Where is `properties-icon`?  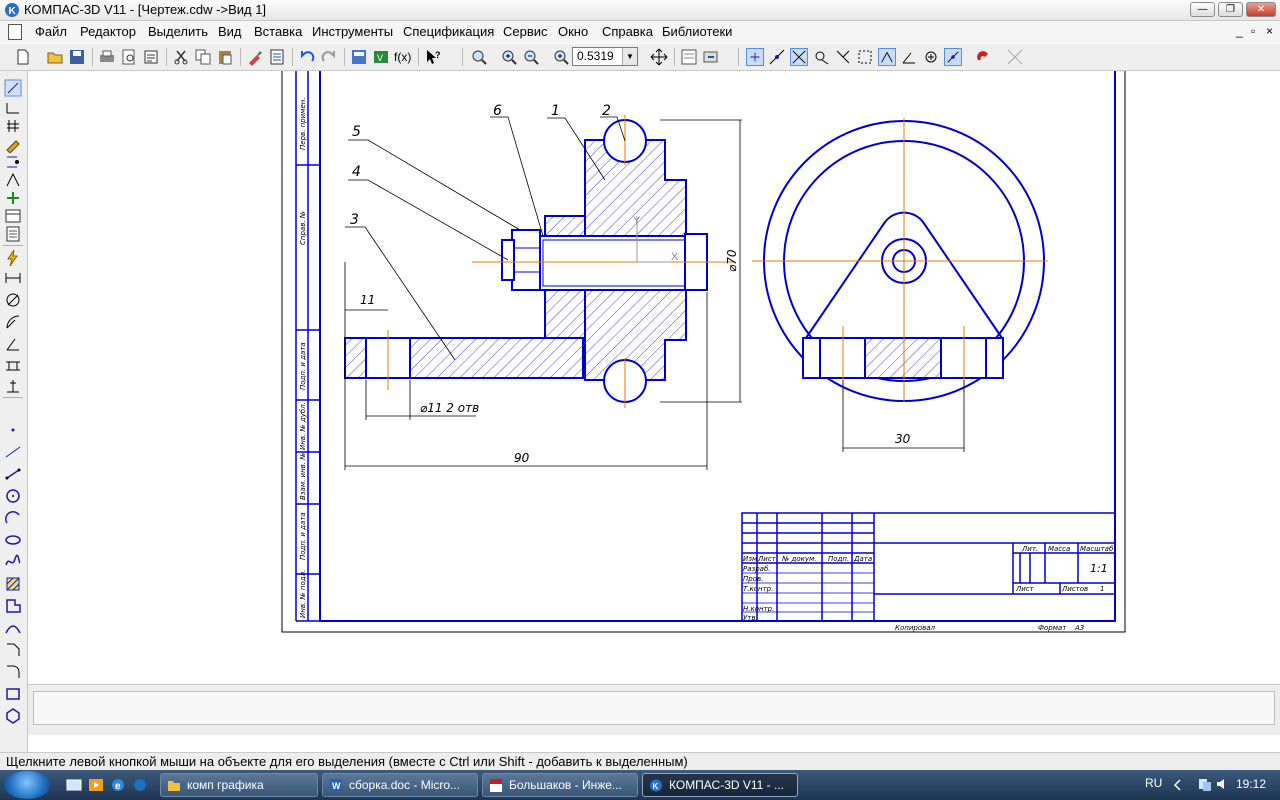
properties-icon is located at coordinates (277, 57).